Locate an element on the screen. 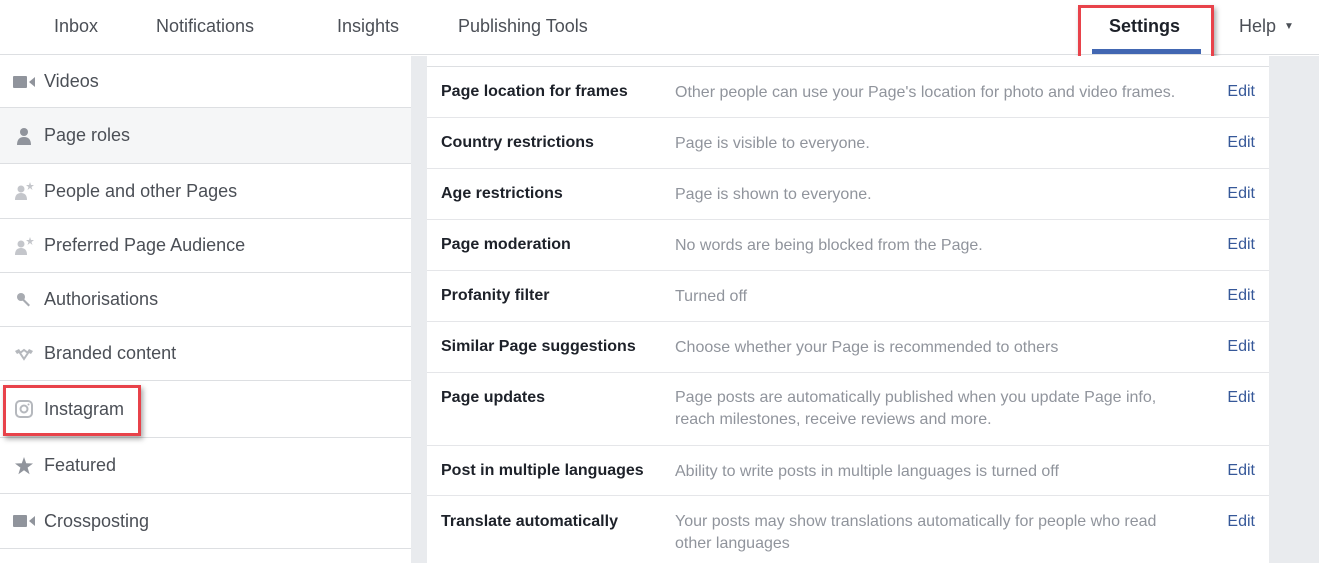 The height and width of the screenshot is (563, 1319). help-label: Help is located at coordinates (1258, 26).